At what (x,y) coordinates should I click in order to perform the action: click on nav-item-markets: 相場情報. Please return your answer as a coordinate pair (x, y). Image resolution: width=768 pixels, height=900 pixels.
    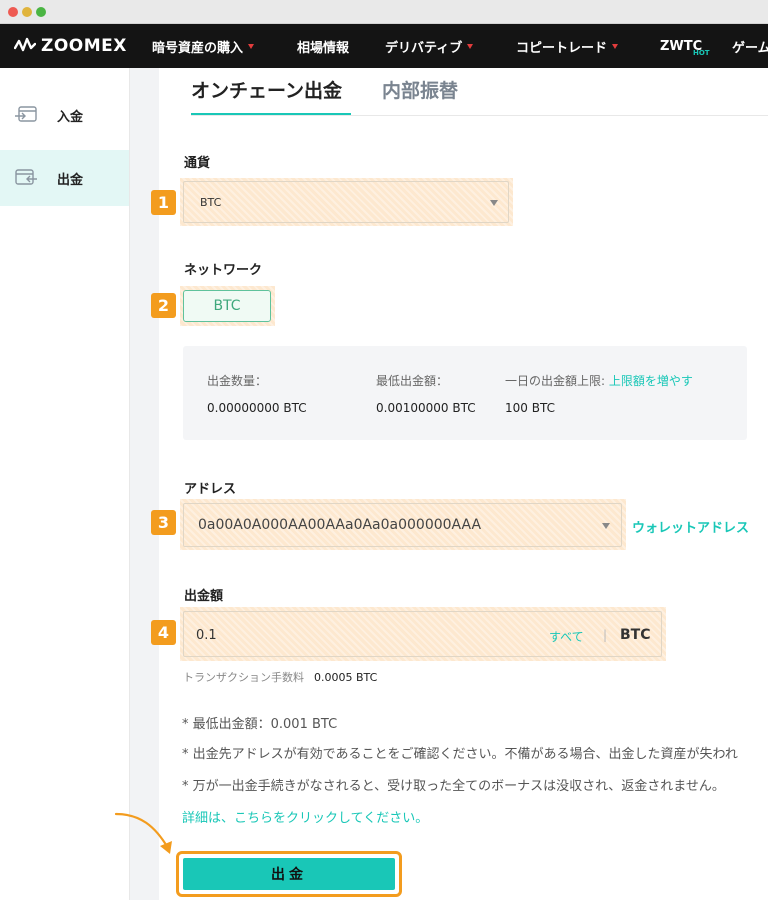
    Looking at the image, I should click on (323, 46).